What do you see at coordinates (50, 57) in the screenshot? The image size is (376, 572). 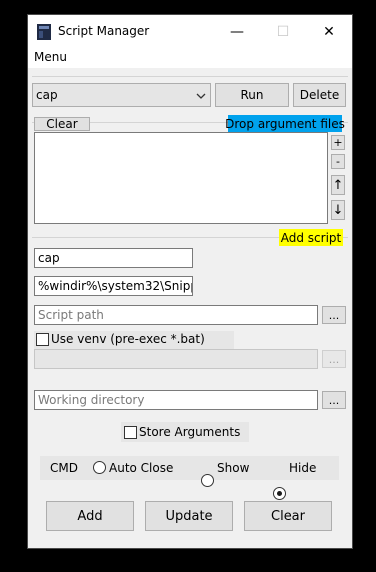 I see `menu-item-menu: Menu` at bounding box center [50, 57].